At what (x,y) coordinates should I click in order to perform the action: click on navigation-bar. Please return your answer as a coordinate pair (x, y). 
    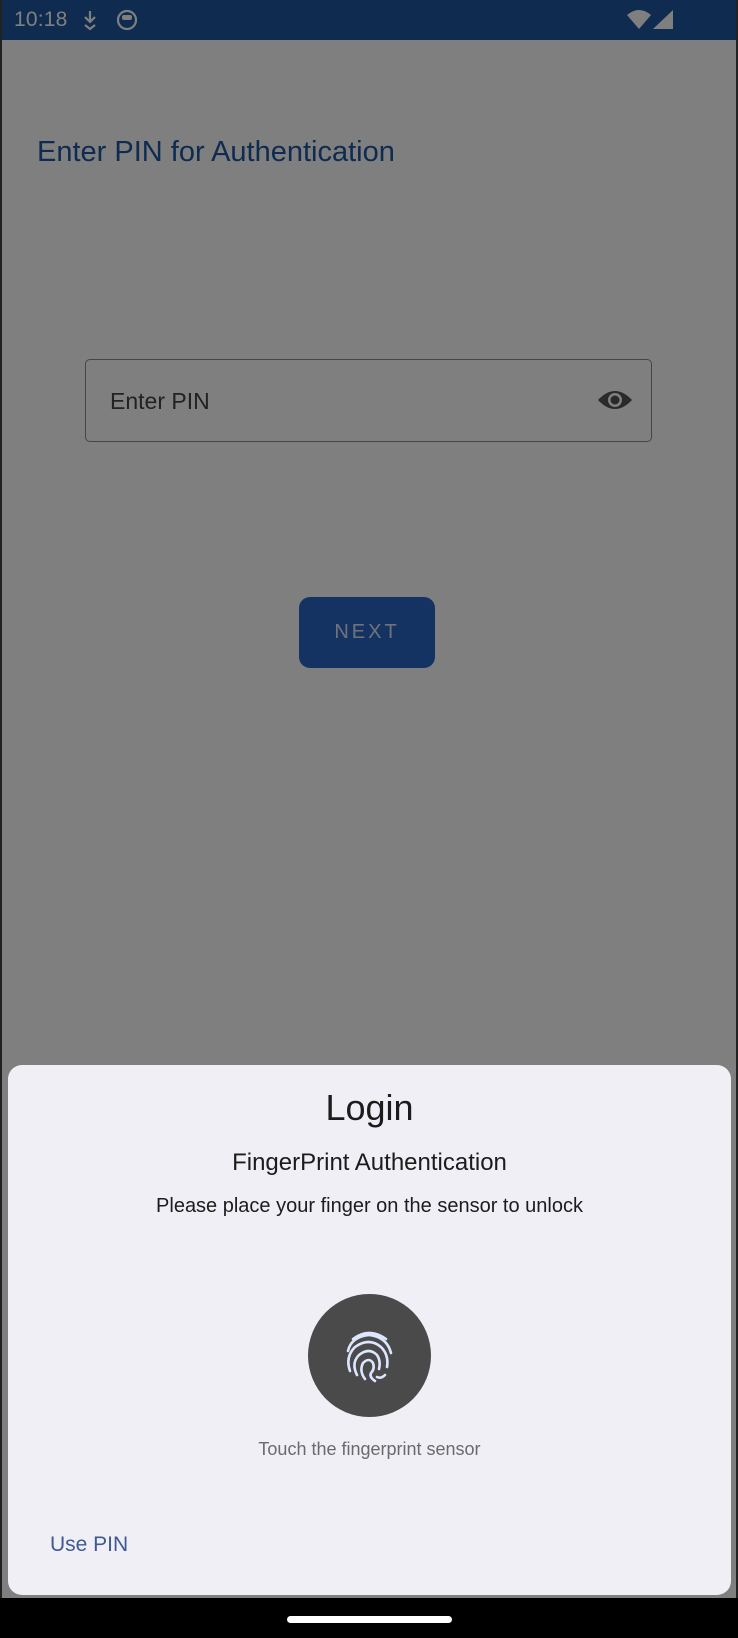
    Looking at the image, I should click on (369, 1618).